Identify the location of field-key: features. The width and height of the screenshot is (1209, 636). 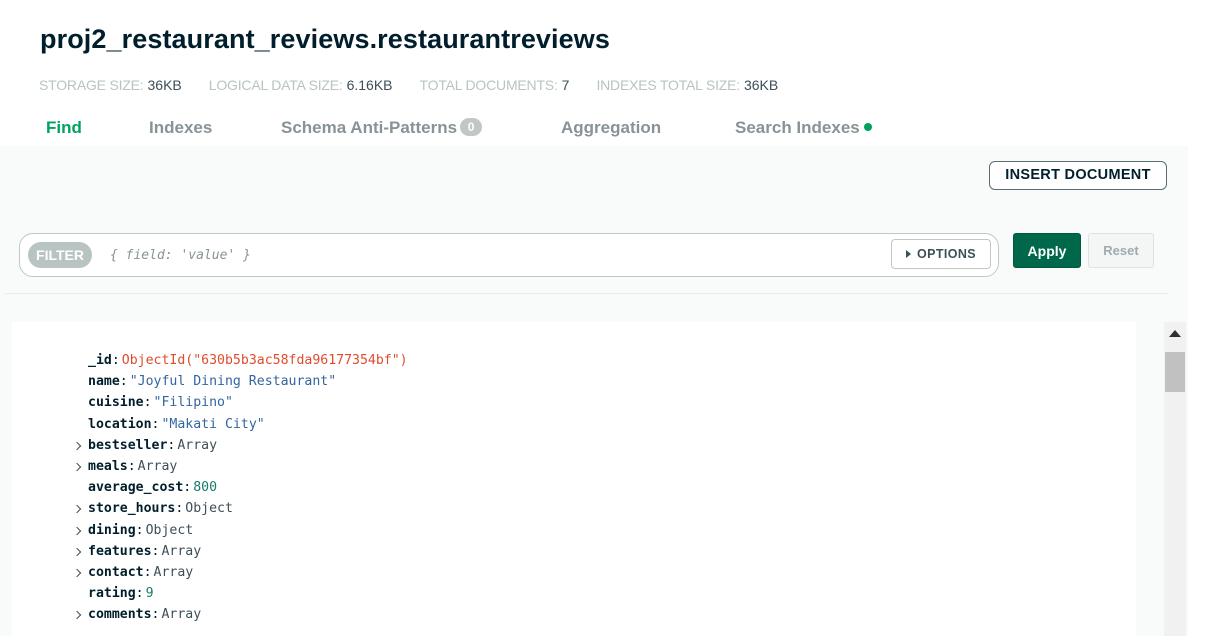
(120, 551).